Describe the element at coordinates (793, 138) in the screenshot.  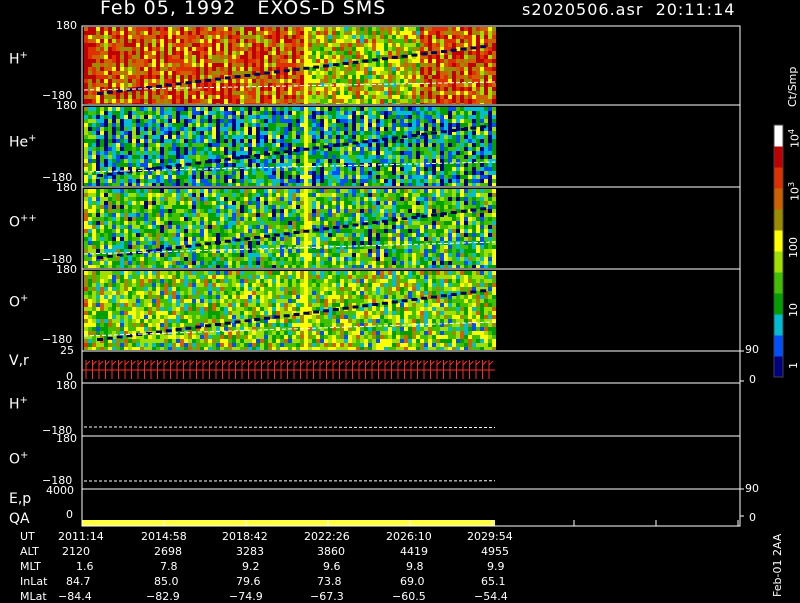
I see `colorbar-tick-10000: 104` at that location.